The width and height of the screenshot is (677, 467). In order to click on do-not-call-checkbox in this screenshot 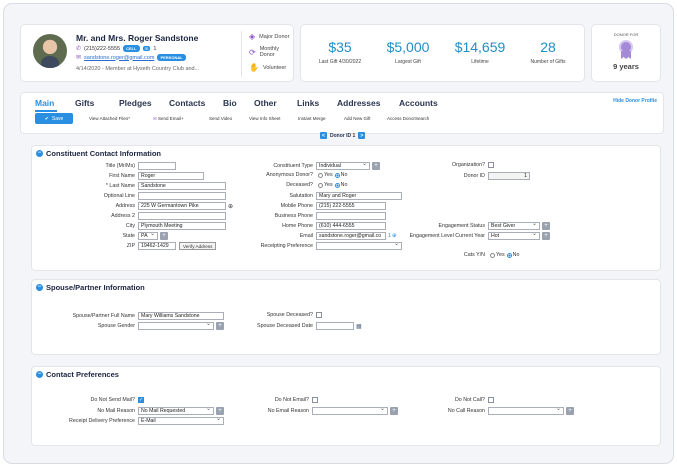, I will do `click(491, 400)`.